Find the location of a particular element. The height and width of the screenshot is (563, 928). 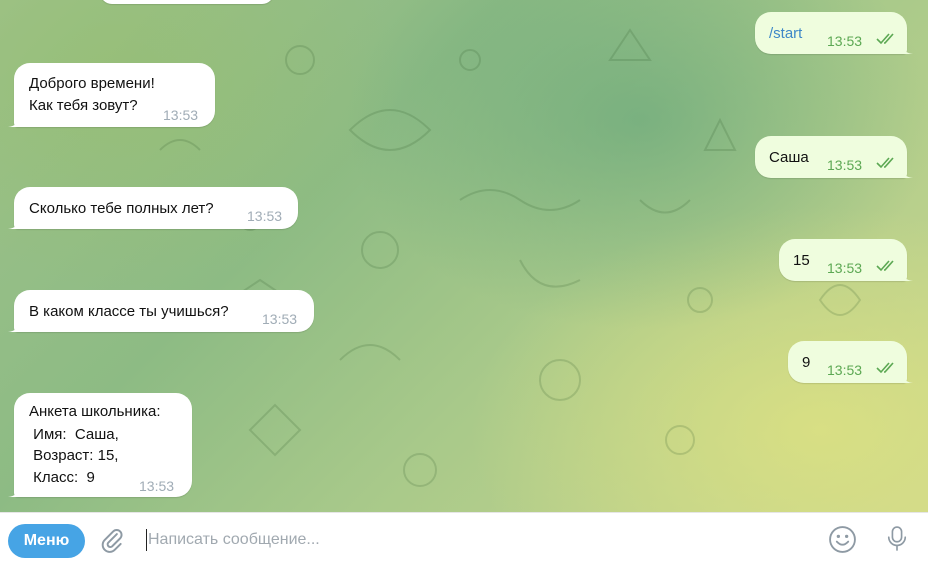

message-text-line: Доброго времени! is located at coordinates (92, 83).